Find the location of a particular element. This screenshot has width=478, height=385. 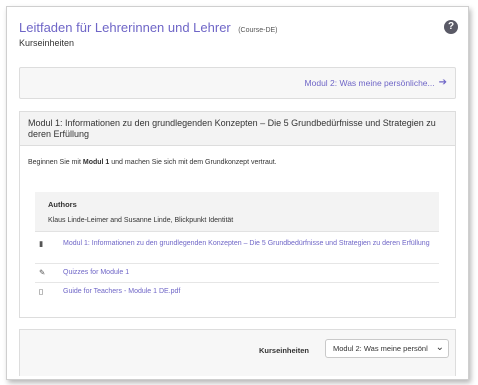

resource-link-guide-pdf: Guide for Teachers - Module 1 DE.pdf is located at coordinates (248, 292).